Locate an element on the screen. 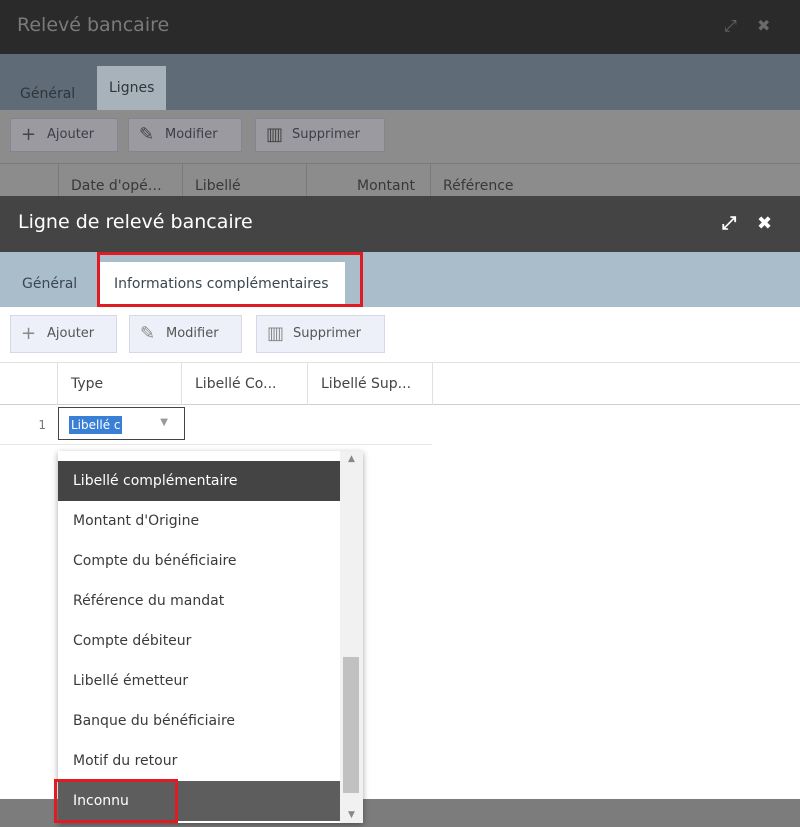 This screenshot has height=827, width=800. column-header-type: Type is located at coordinates (119, 384).